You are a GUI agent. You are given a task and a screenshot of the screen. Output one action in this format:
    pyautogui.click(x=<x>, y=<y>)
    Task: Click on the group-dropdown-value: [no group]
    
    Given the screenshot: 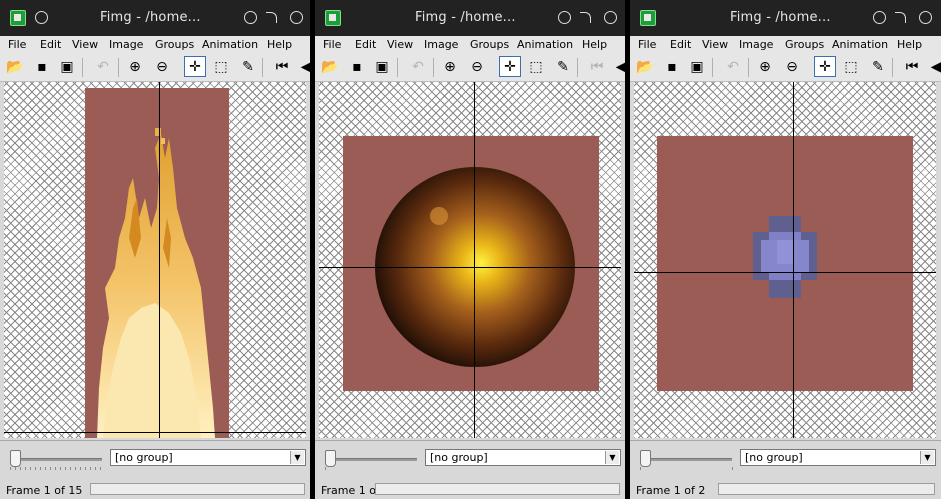 What is the action you would take?
    pyautogui.click(x=459, y=457)
    